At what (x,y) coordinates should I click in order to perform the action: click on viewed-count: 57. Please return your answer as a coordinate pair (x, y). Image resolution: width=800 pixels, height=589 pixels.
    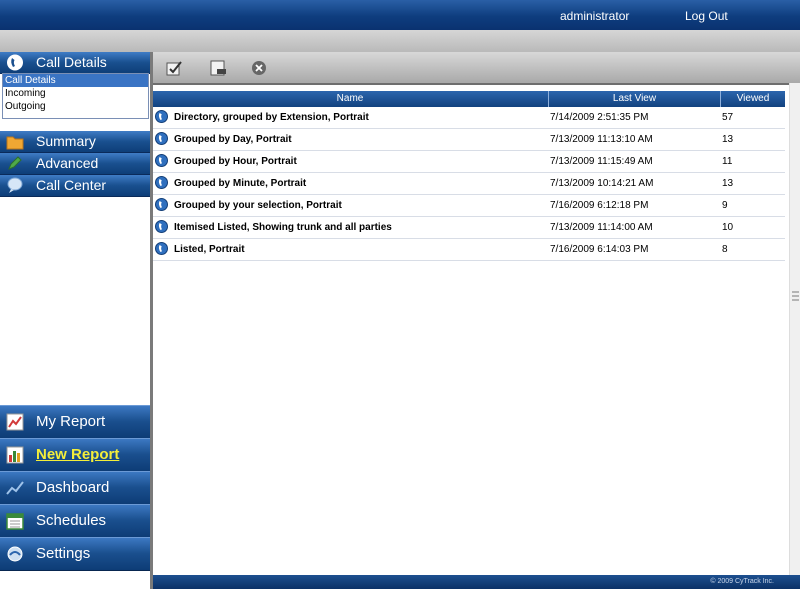
    Looking at the image, I should click on (728, 117).